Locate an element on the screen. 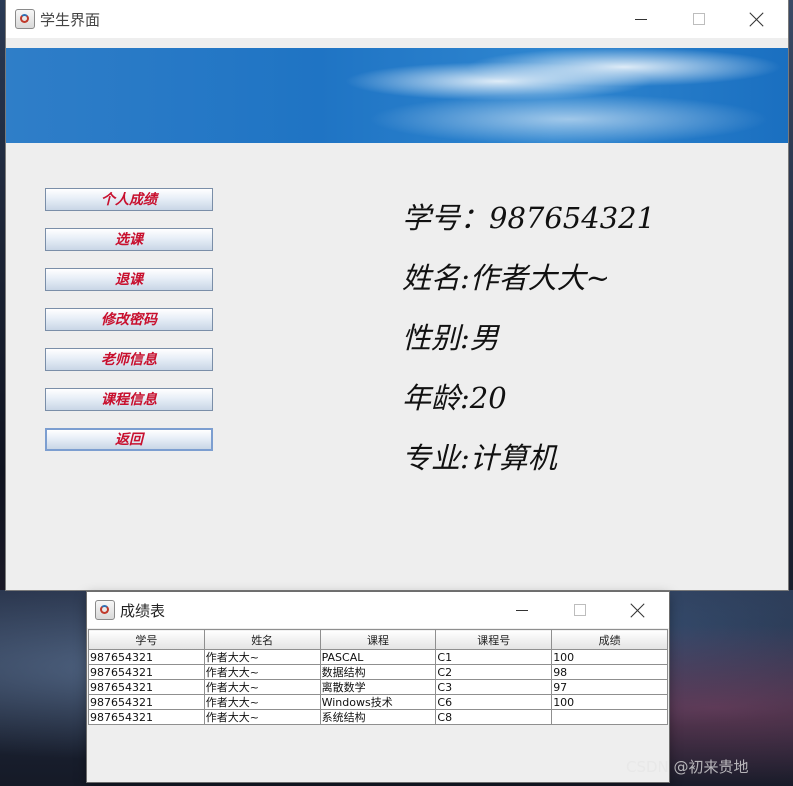 The height and width of the screenshot is (786, 793). cell-course: 系统结构 is located at coordinates (378, 717).